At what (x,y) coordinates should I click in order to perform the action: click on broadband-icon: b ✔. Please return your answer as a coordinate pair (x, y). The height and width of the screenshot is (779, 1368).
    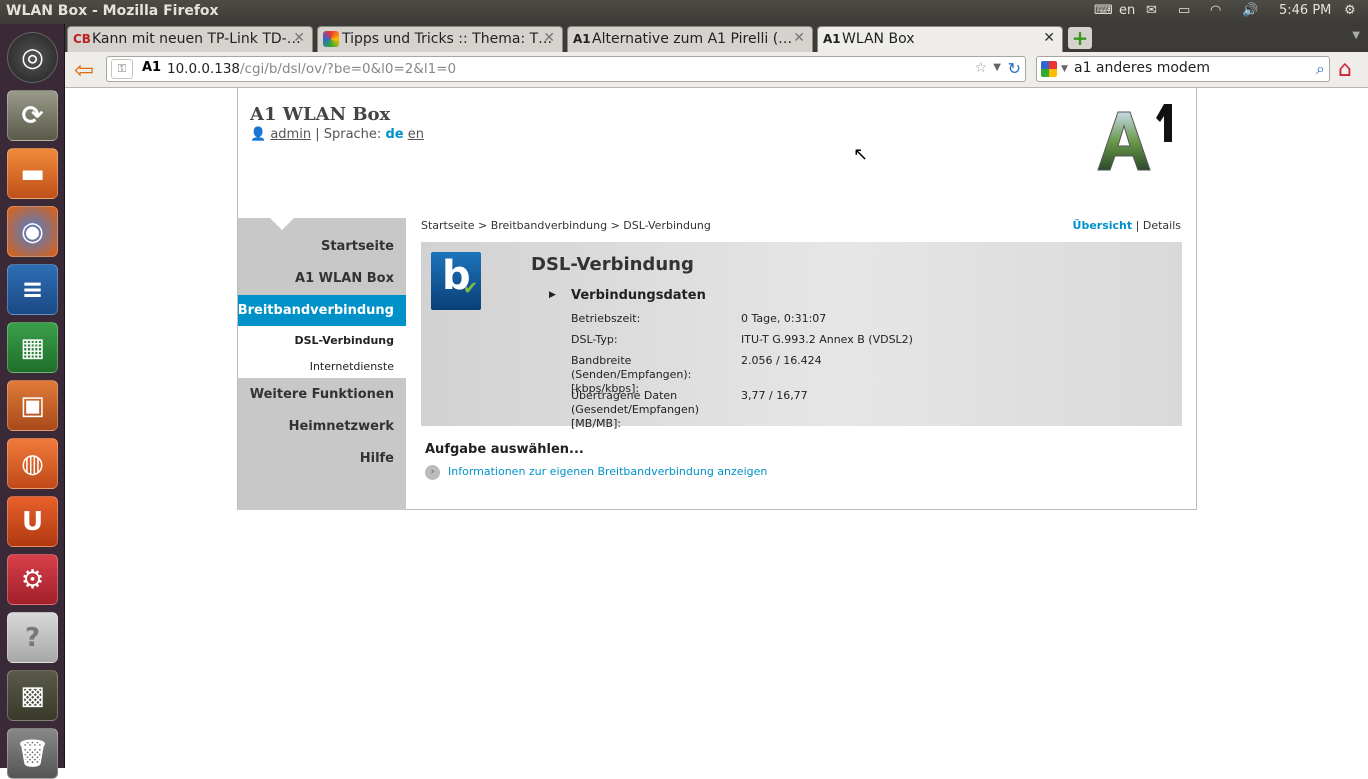
    Looking at the image, I should click on (456, 281).